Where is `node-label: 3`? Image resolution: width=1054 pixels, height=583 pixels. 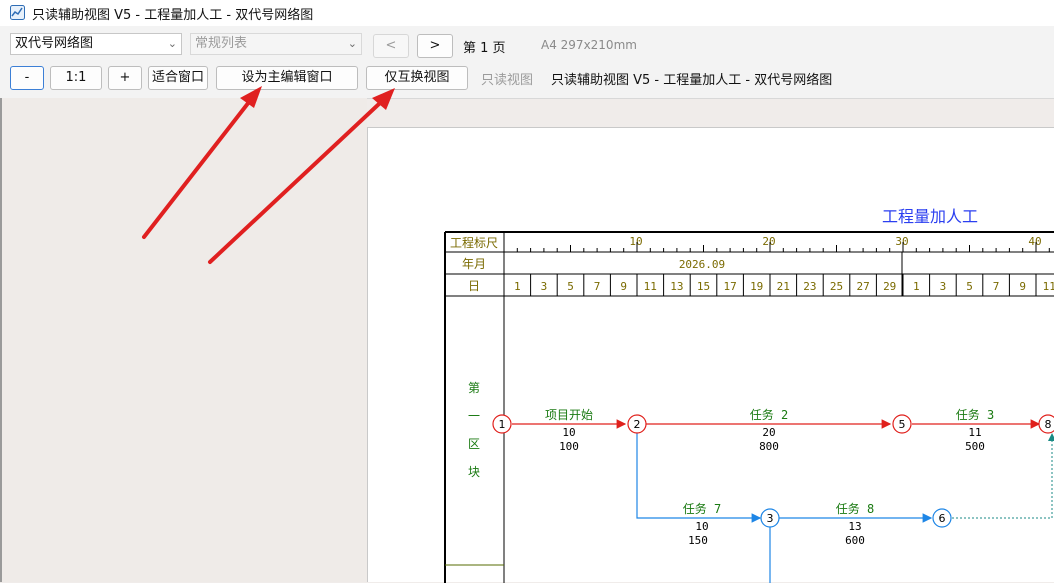 node-label: 3 is located at coordinates (770, 518).